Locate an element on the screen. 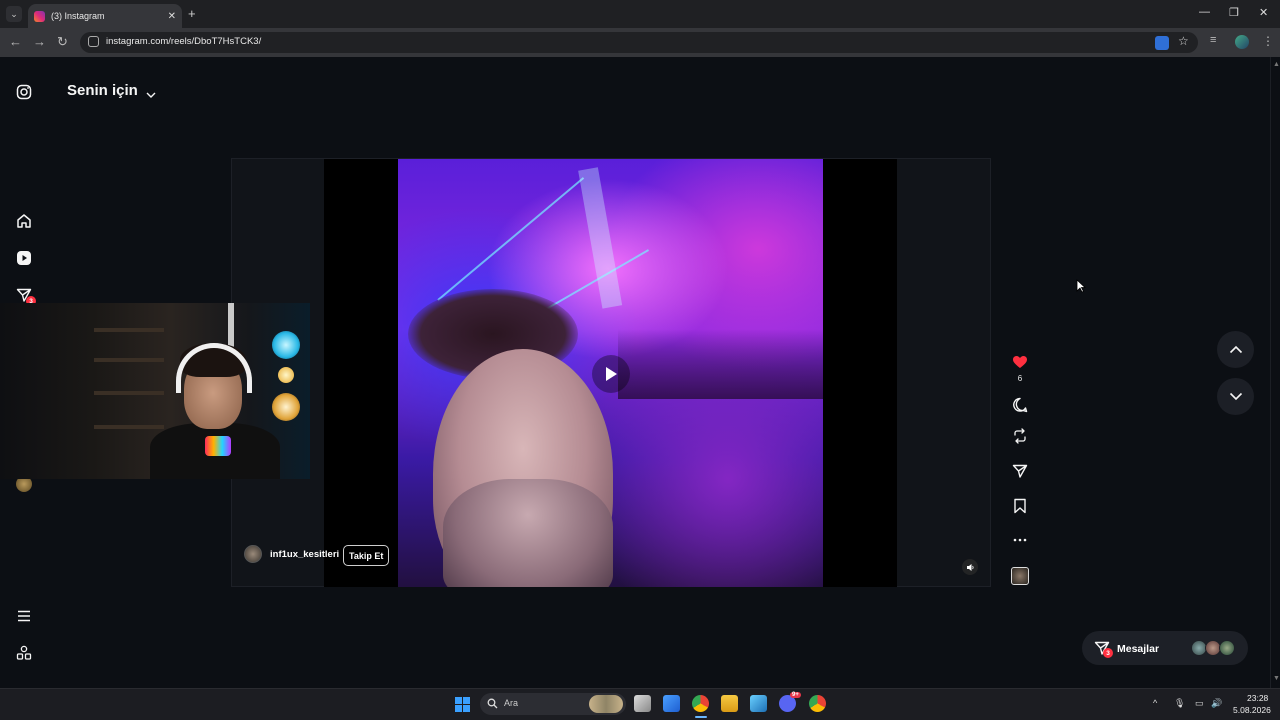 The image size is (1280, 720). volume-icon: 🔊 is located at coordinates (1216, 703).